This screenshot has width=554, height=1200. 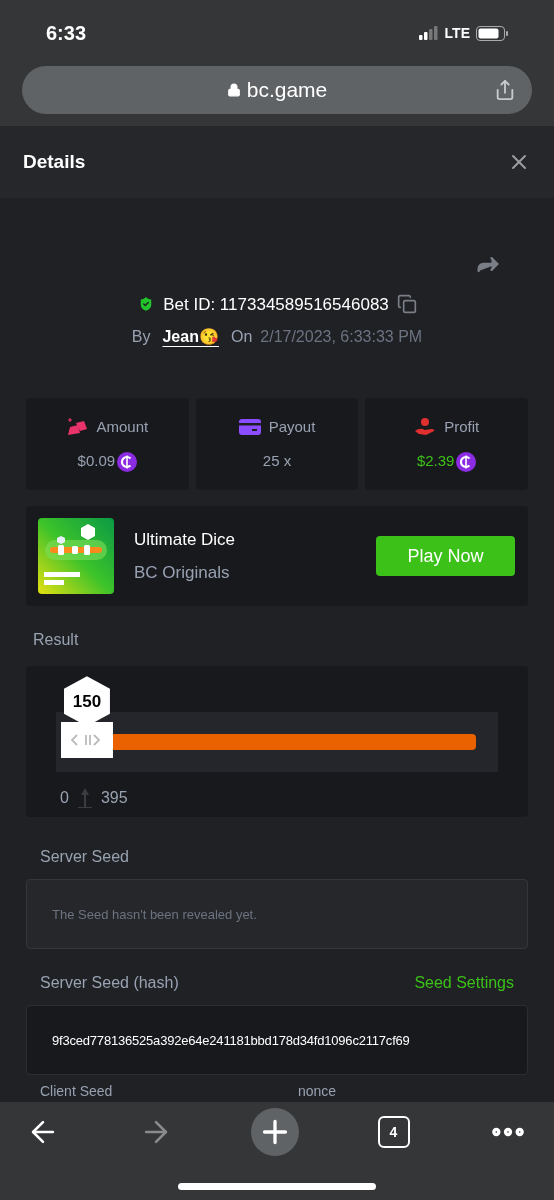 I want to click on status-time: 6:33, so click(x=66, y=33).